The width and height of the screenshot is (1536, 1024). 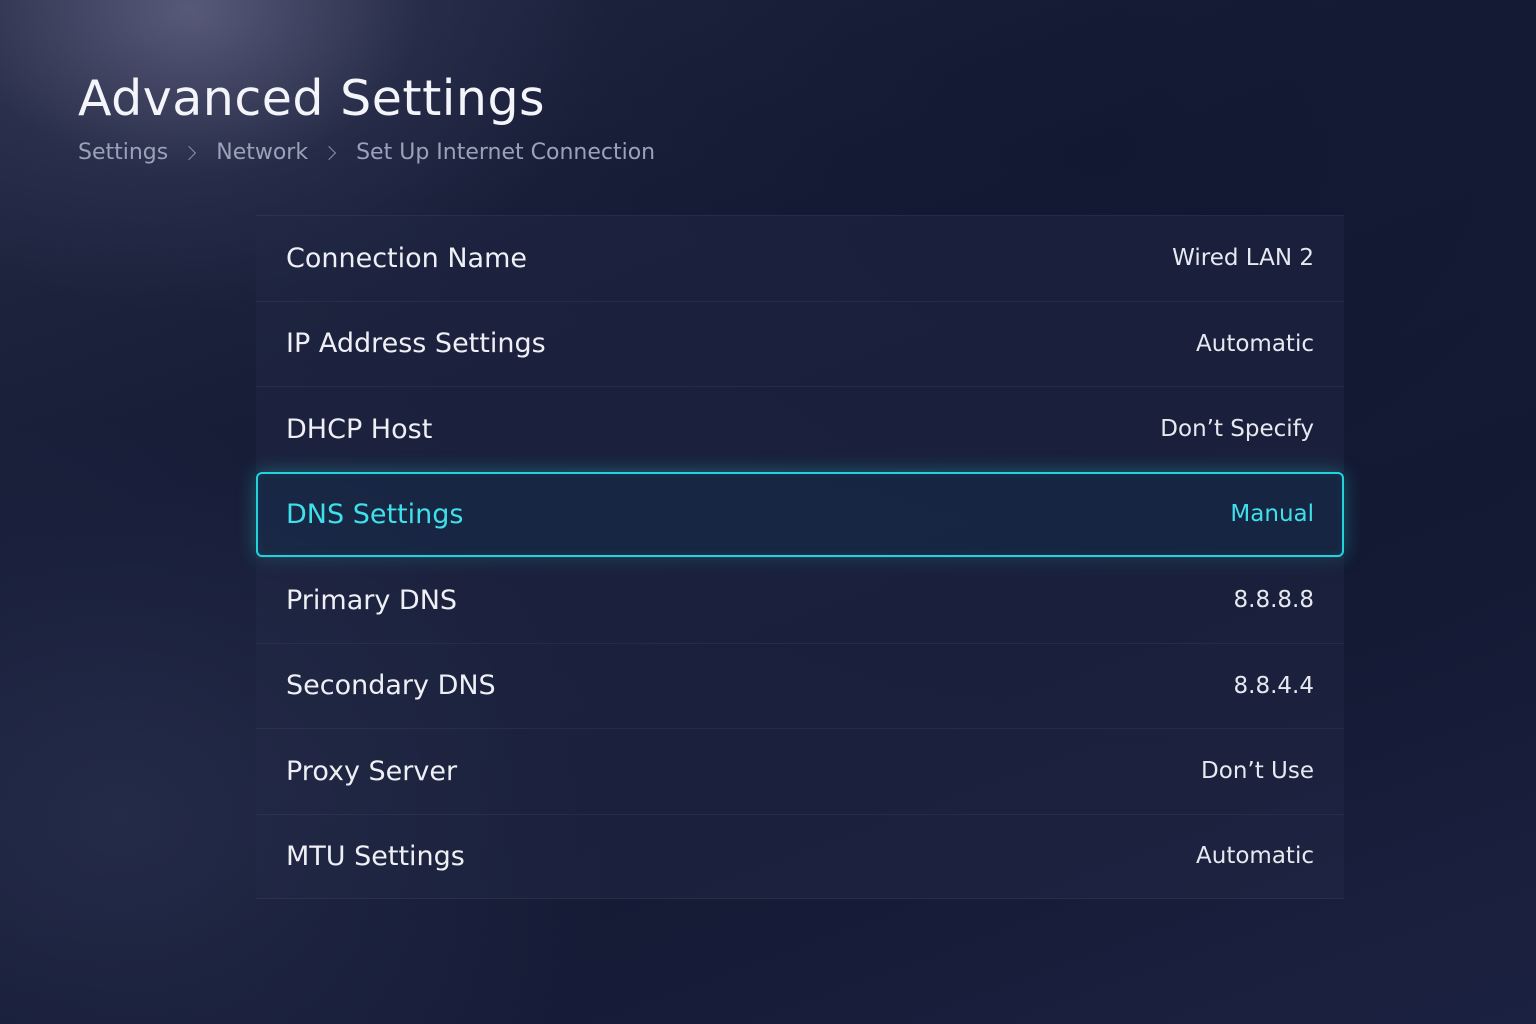 I want to click on setting-label: Primary DNS, so click(x=372, y=600).